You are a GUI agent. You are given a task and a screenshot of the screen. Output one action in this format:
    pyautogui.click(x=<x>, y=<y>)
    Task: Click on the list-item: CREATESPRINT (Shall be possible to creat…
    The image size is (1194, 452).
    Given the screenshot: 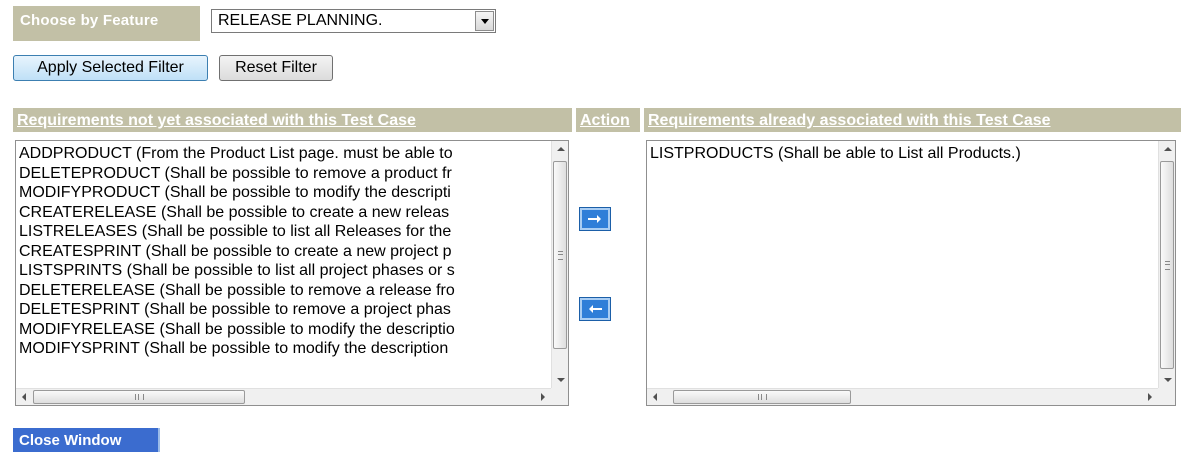 What is the action you would take?
    pyautogui.click(x=284, y=252)
    